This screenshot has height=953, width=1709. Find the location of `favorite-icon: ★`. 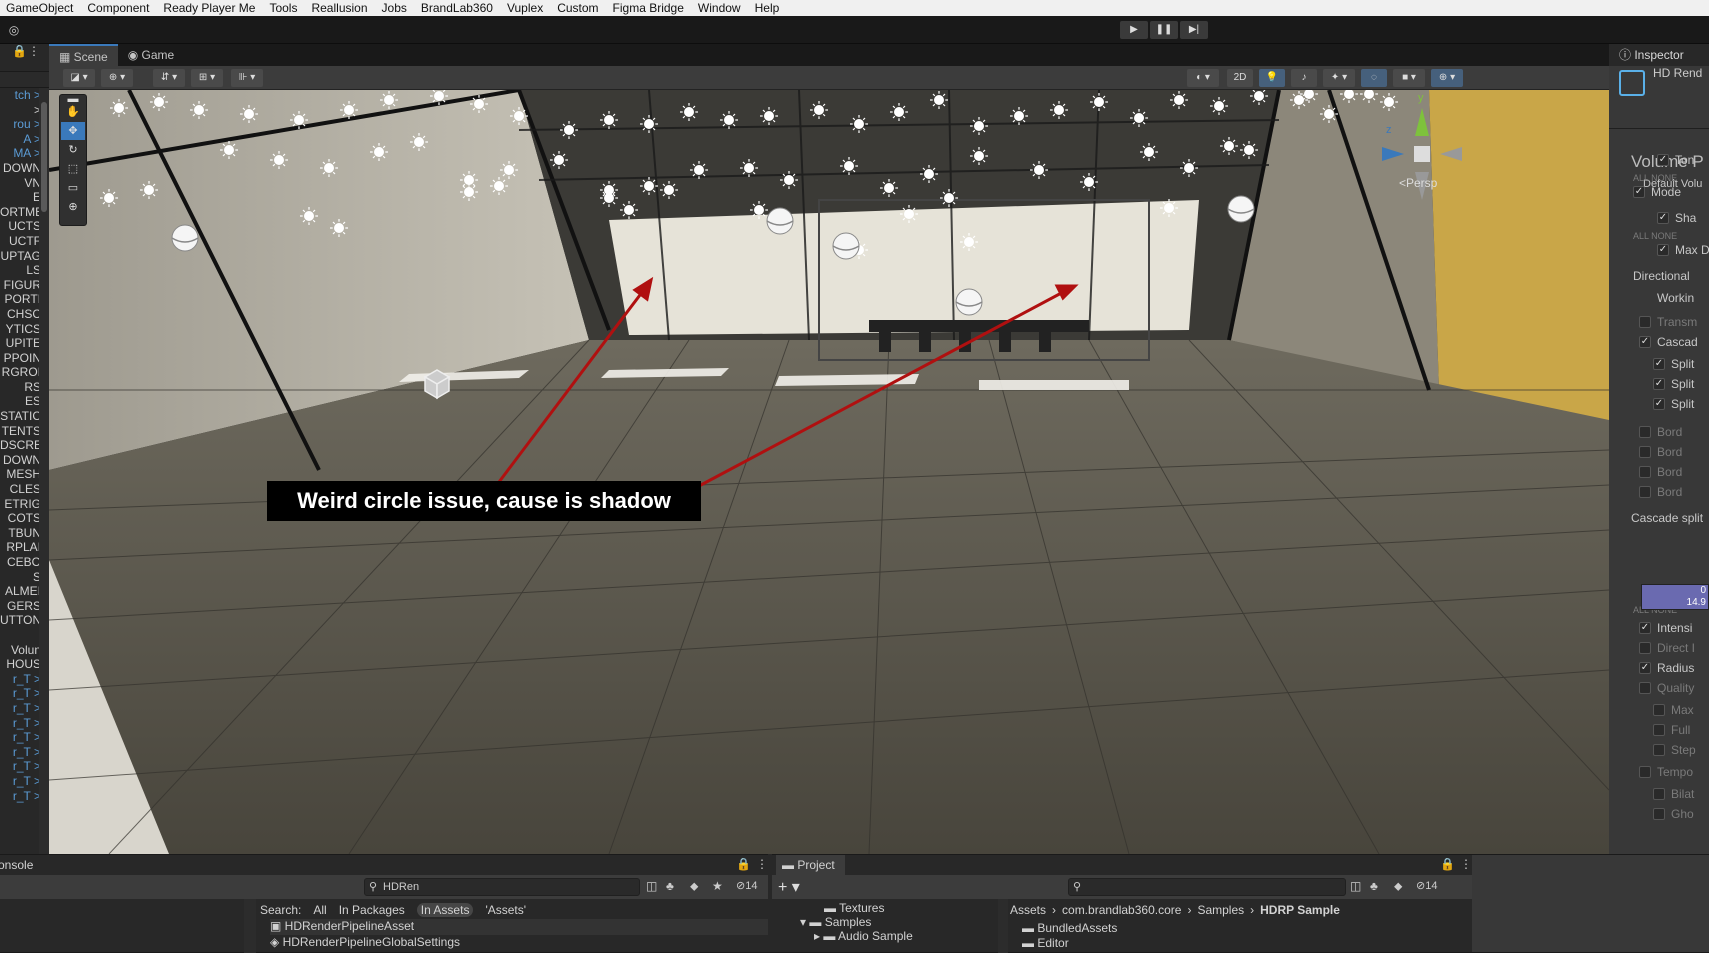

favorite-icon: ★ is located at coordinates (717, 886).